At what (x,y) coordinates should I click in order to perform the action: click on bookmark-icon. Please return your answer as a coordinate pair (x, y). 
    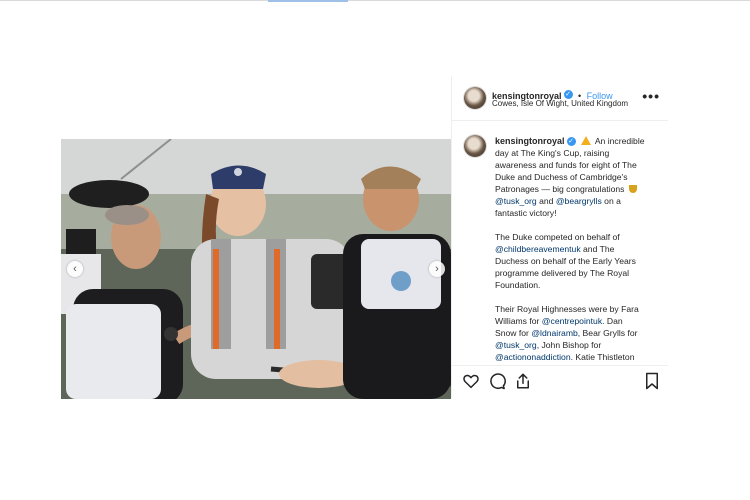
    Looking at the image, I should click on (652, 383).